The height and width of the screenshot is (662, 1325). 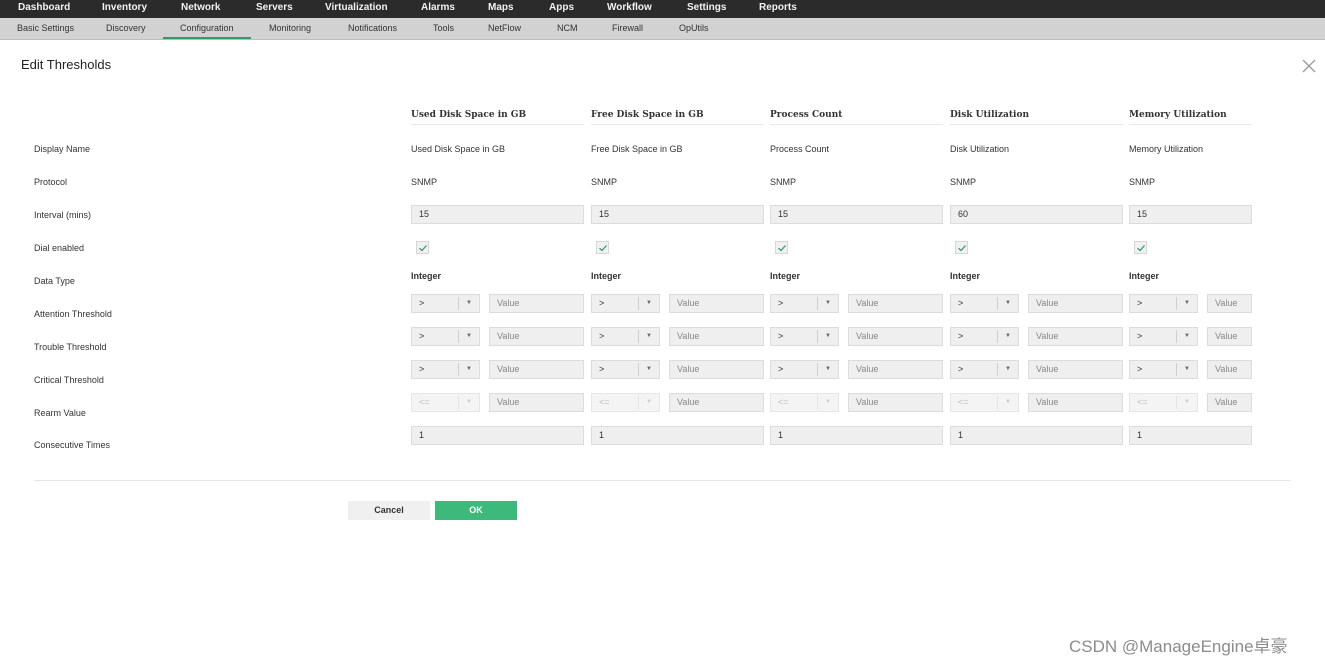 I want to click on sub-nav-item-configuration: Configuration, so click(x=207, y=28).